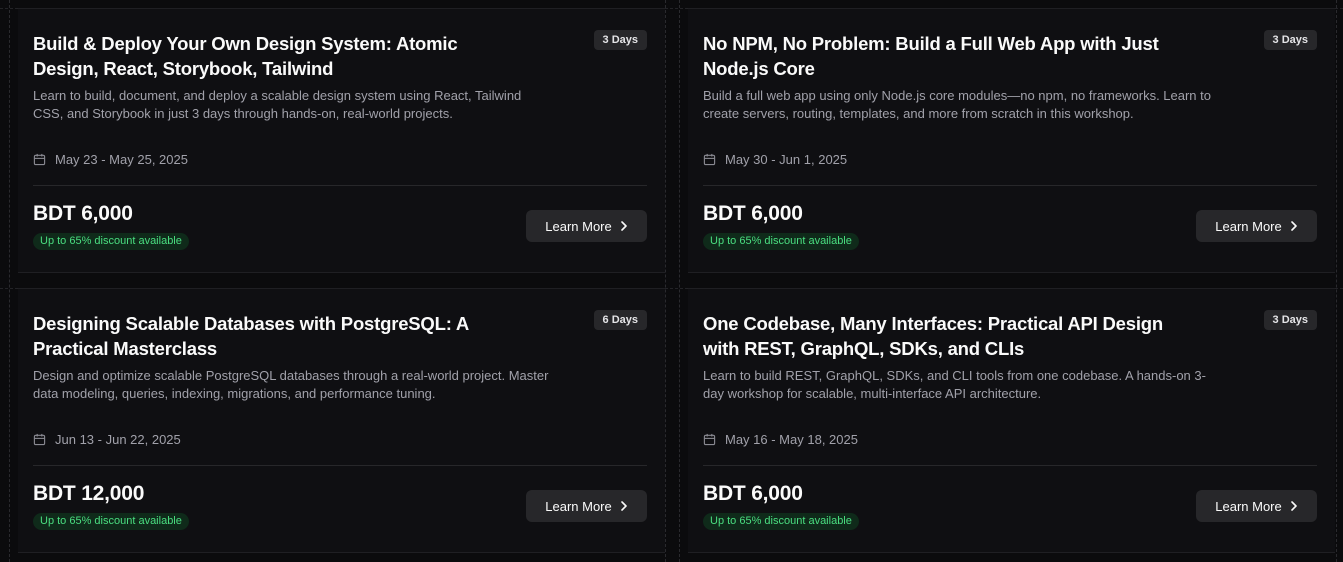 The height and width of the screenshot is (562, 1343). I want to click on date-row: Jun 13 - Jun 22, 2025, so click(107, 439).